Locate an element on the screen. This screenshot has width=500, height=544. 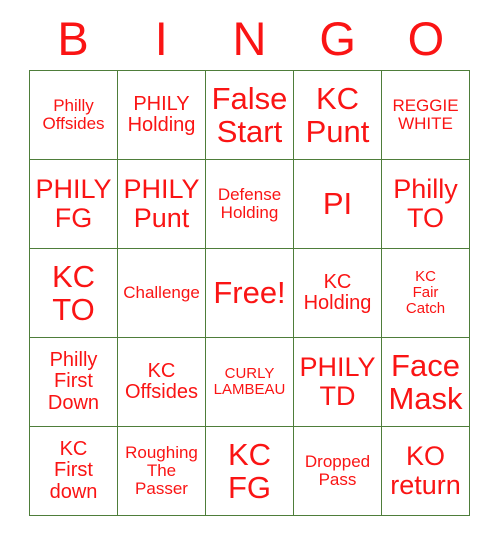
bingo-cell-r4c1: Philly First Down is located at coordinates (74, 382).